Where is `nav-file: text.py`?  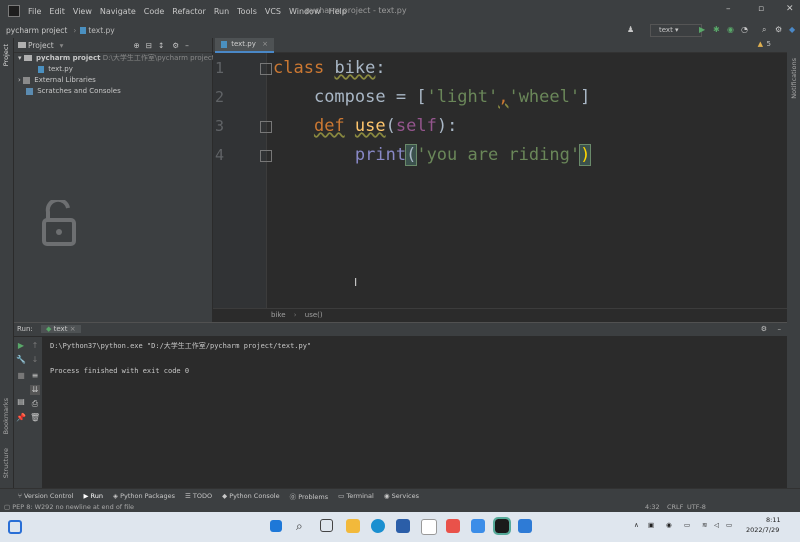 nav-file: text.py is located at coordinates (101, 30).